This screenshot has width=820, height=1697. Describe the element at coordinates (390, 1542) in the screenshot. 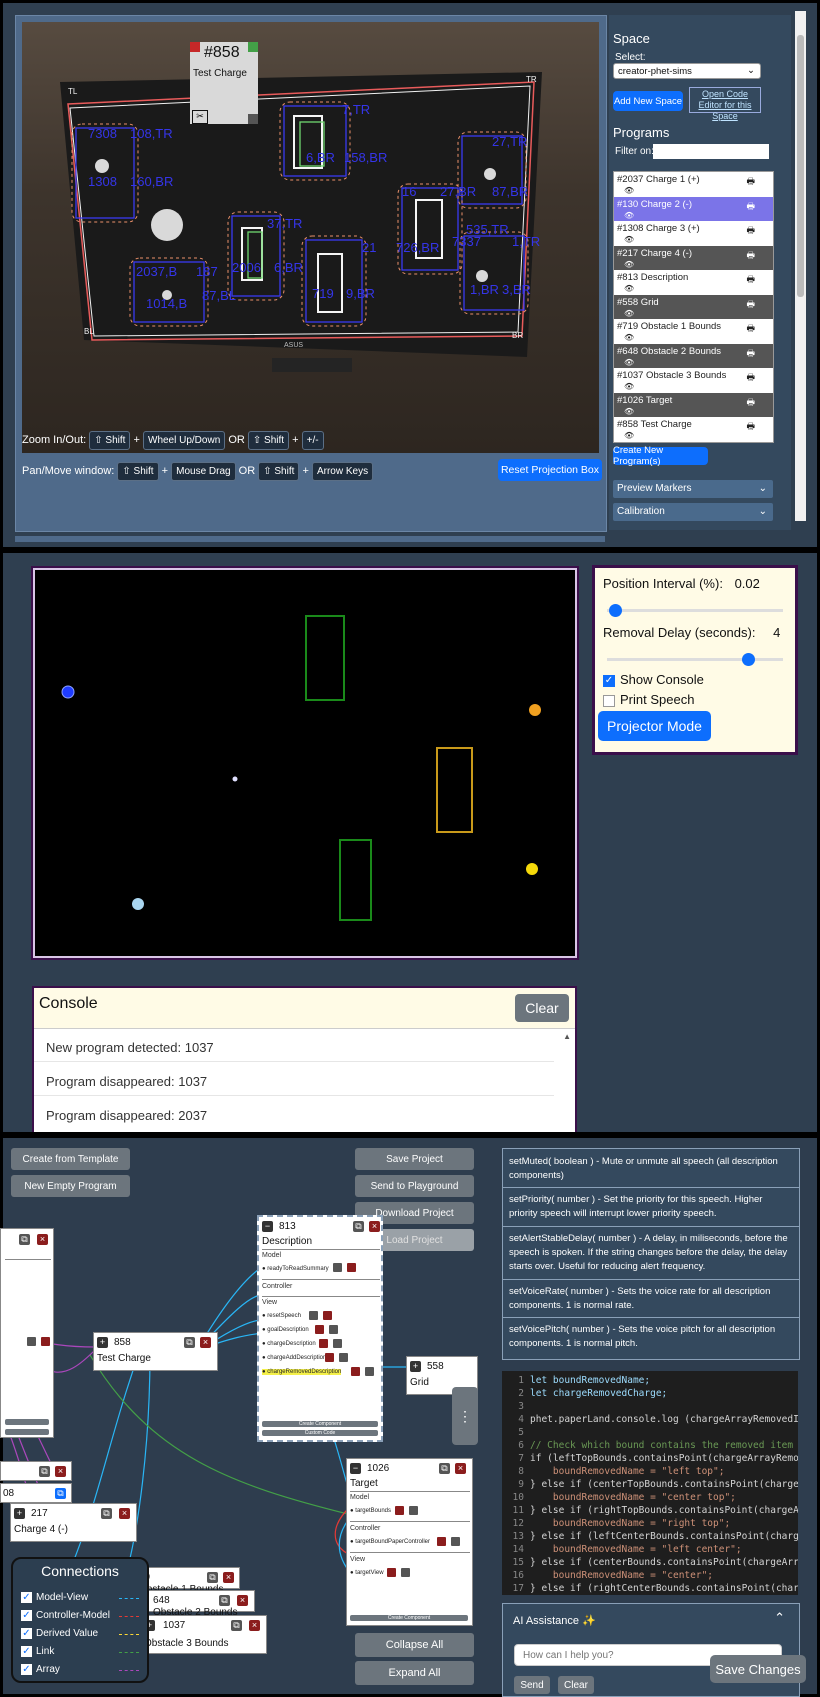

I see `controller-item: ● targetBoundPaperController` at that location.